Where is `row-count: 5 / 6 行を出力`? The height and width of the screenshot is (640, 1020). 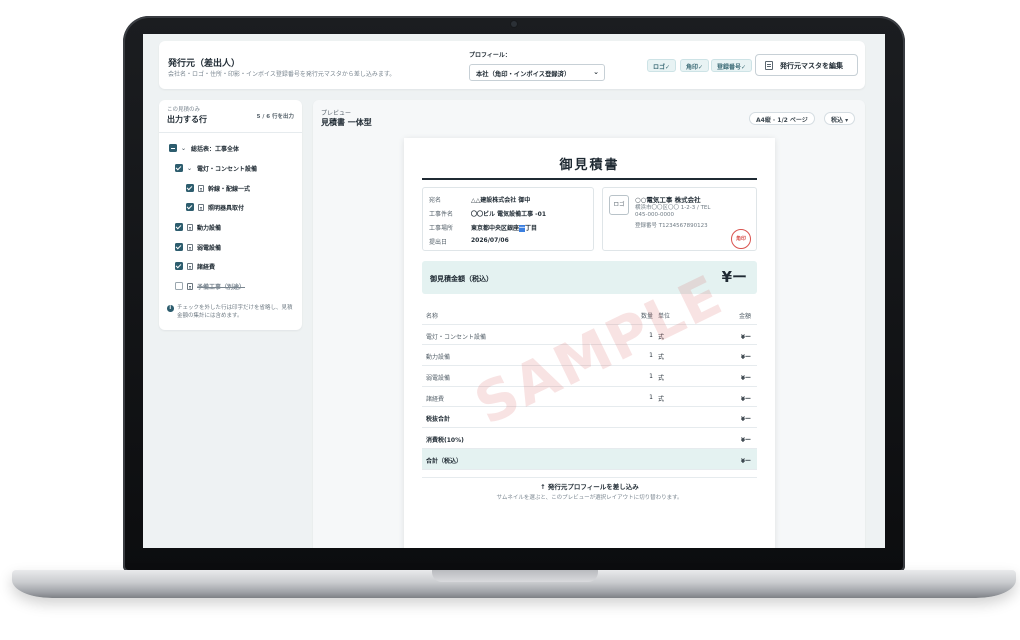 row-count: 5 / 6 行を出力 is located at coordinates (275, 117).